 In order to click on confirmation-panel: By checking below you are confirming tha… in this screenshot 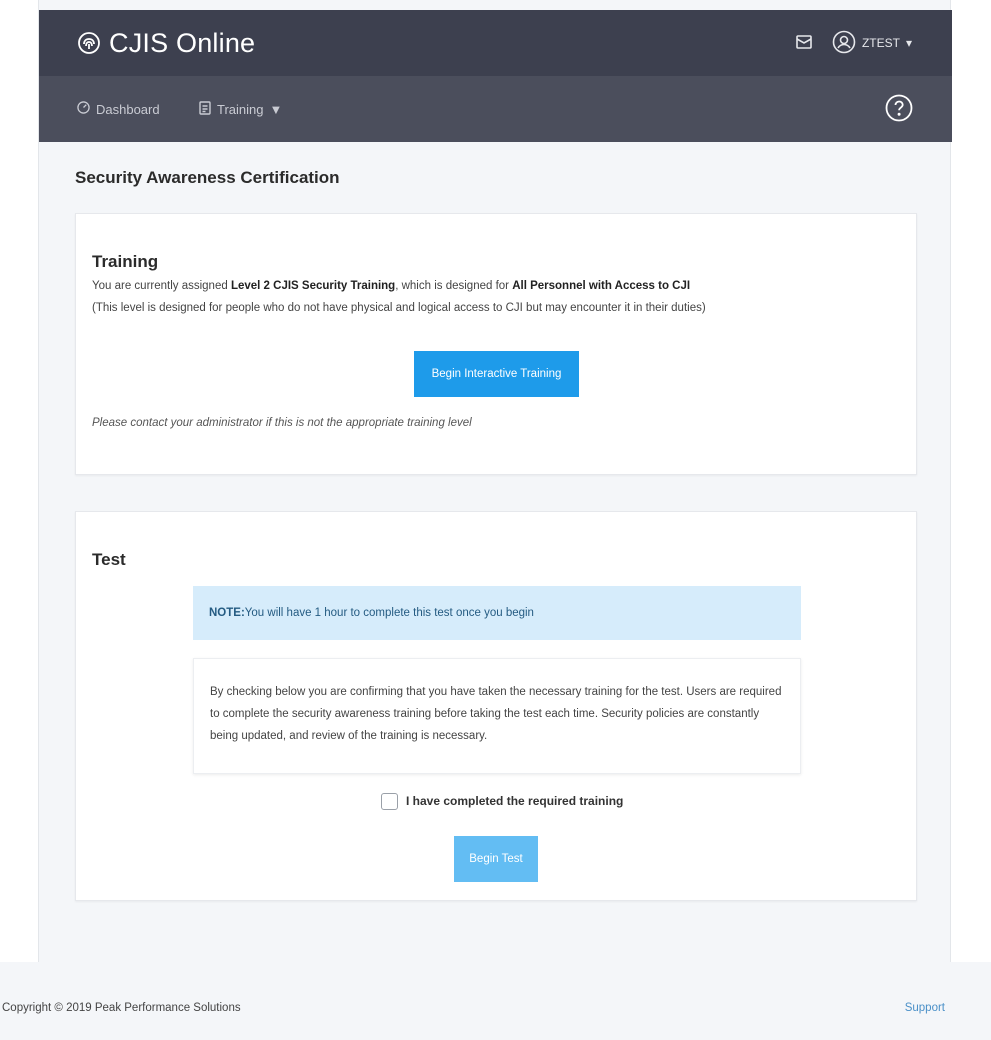, I will do `click(497, 716)`.